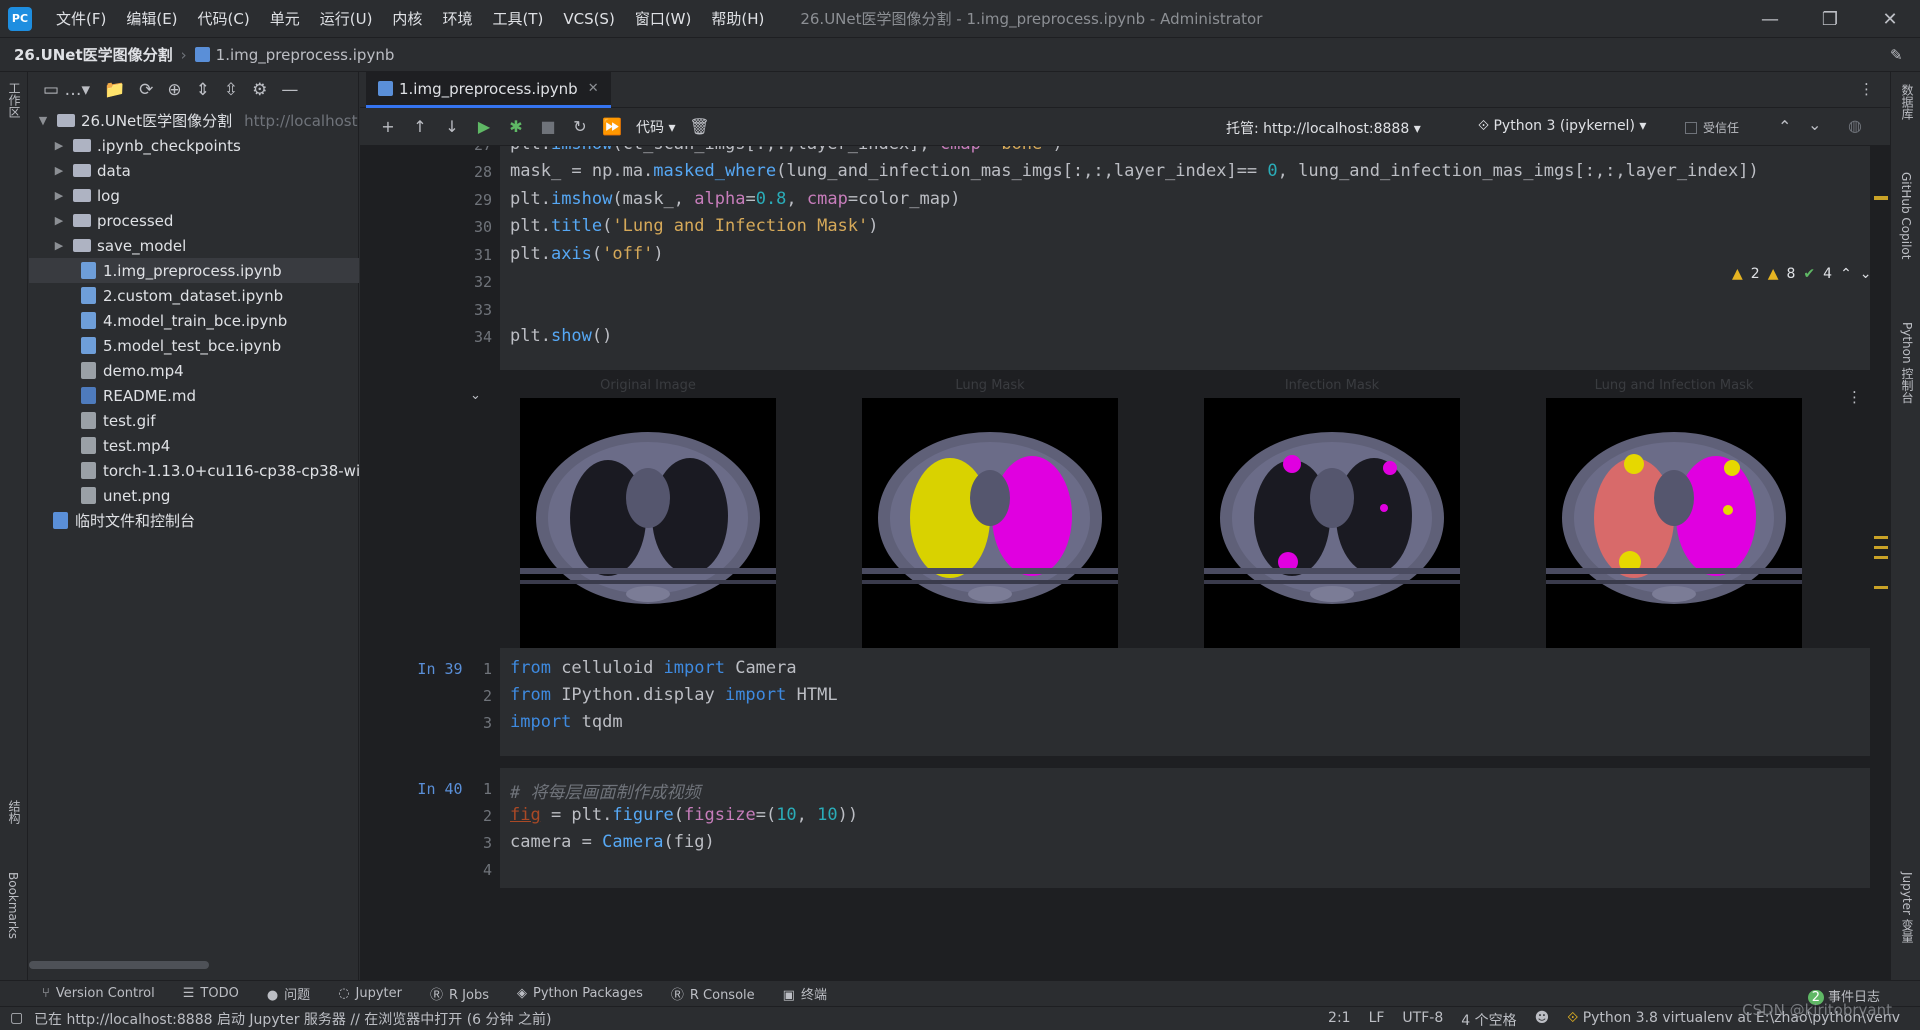 This screenshot has width=1920, height=1030. I want to click on copilot-status-icon: ☻, so click(1542, 1020).